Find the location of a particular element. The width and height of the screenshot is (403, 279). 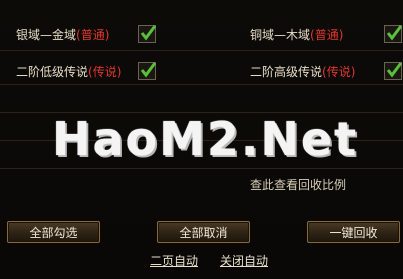

option-label: 二阶高级传说(传说) is located at coordinates (303, 71).